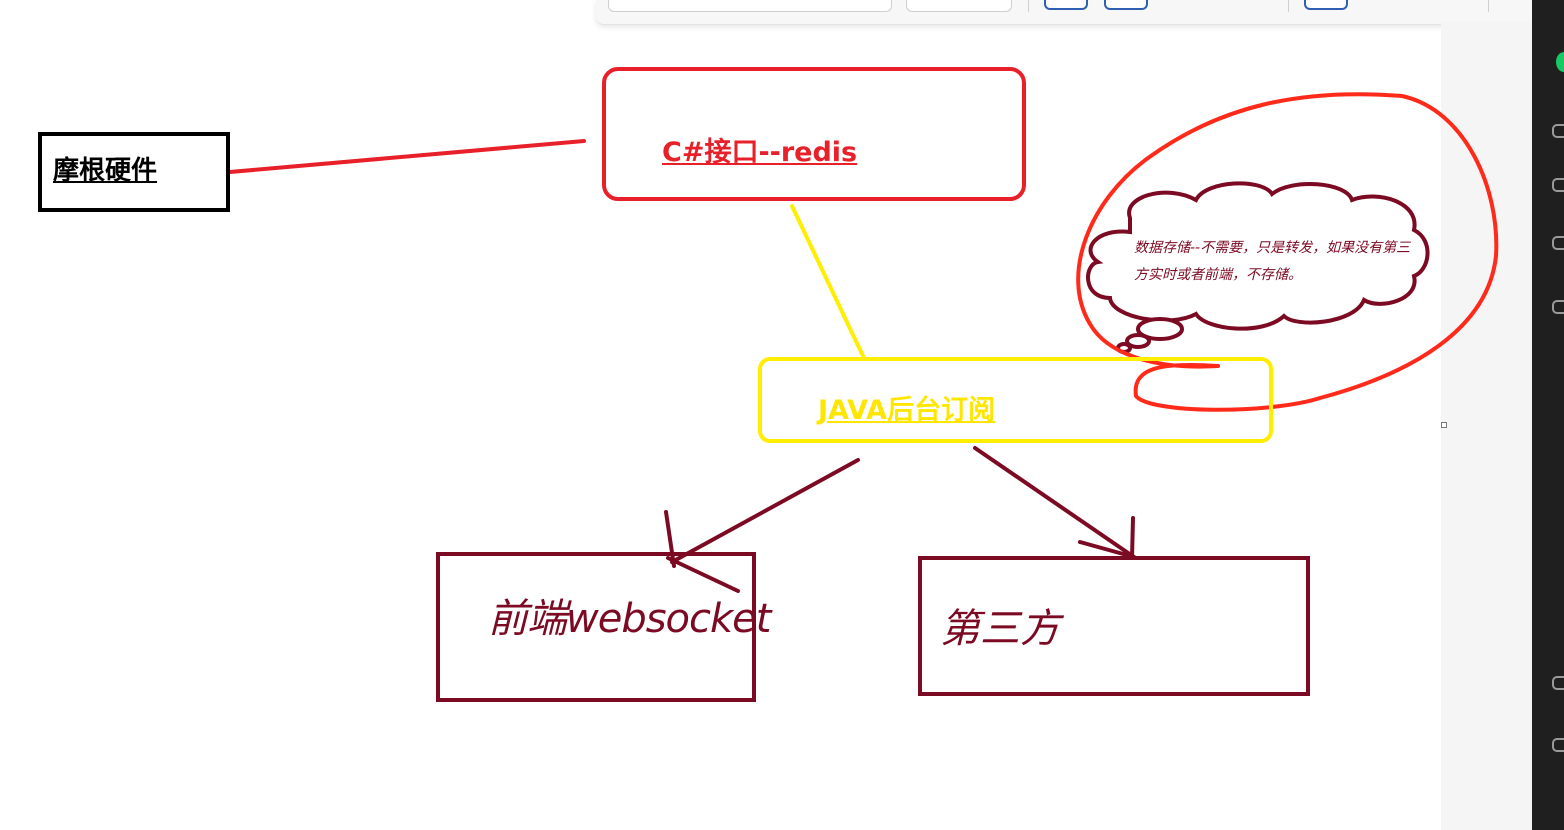 Image resolution: width=1564 pixels, height=830 pixels. Describe the element at coordinates (105, 171) in the screenshot. I see `node-hardware-label: 摩根硬件` at that location.